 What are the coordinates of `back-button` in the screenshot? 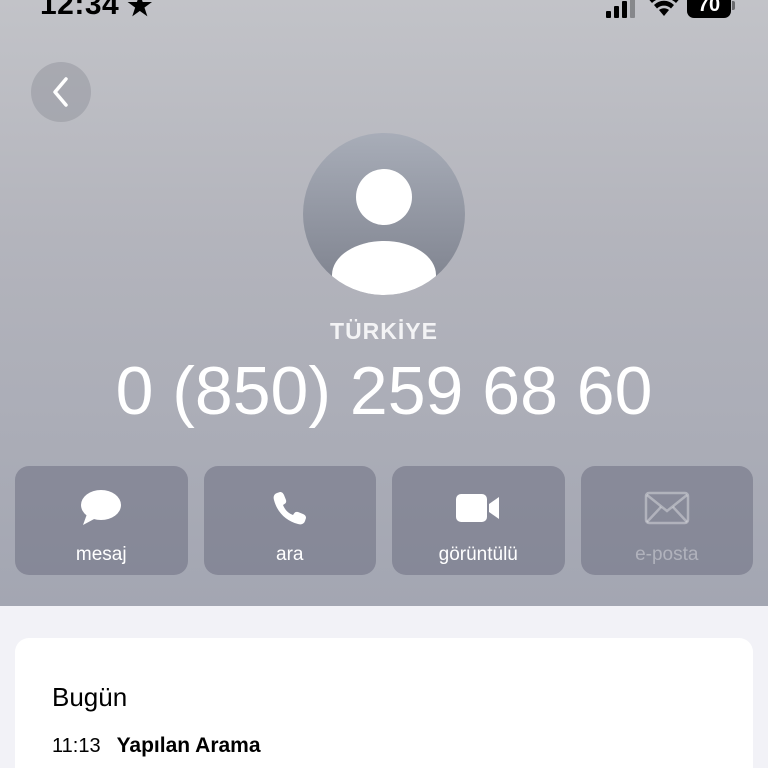 It's located at (61, 92).